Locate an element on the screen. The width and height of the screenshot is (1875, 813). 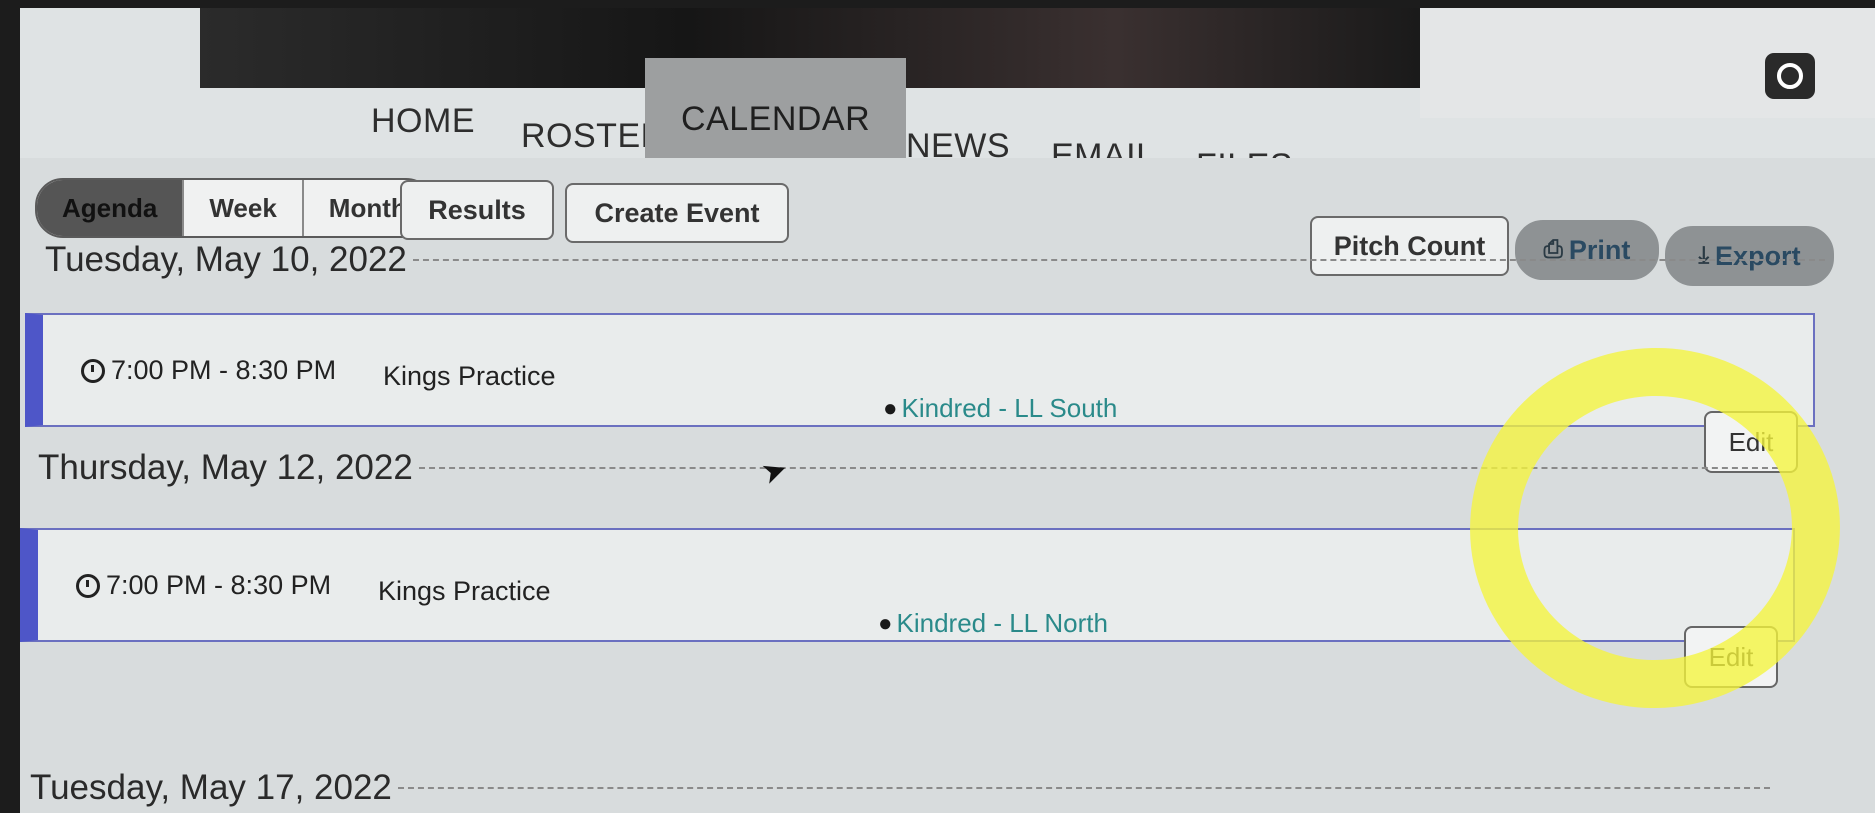
day-heading: Tuesday, May 17, 2022 is located at coordinates (900, 788).